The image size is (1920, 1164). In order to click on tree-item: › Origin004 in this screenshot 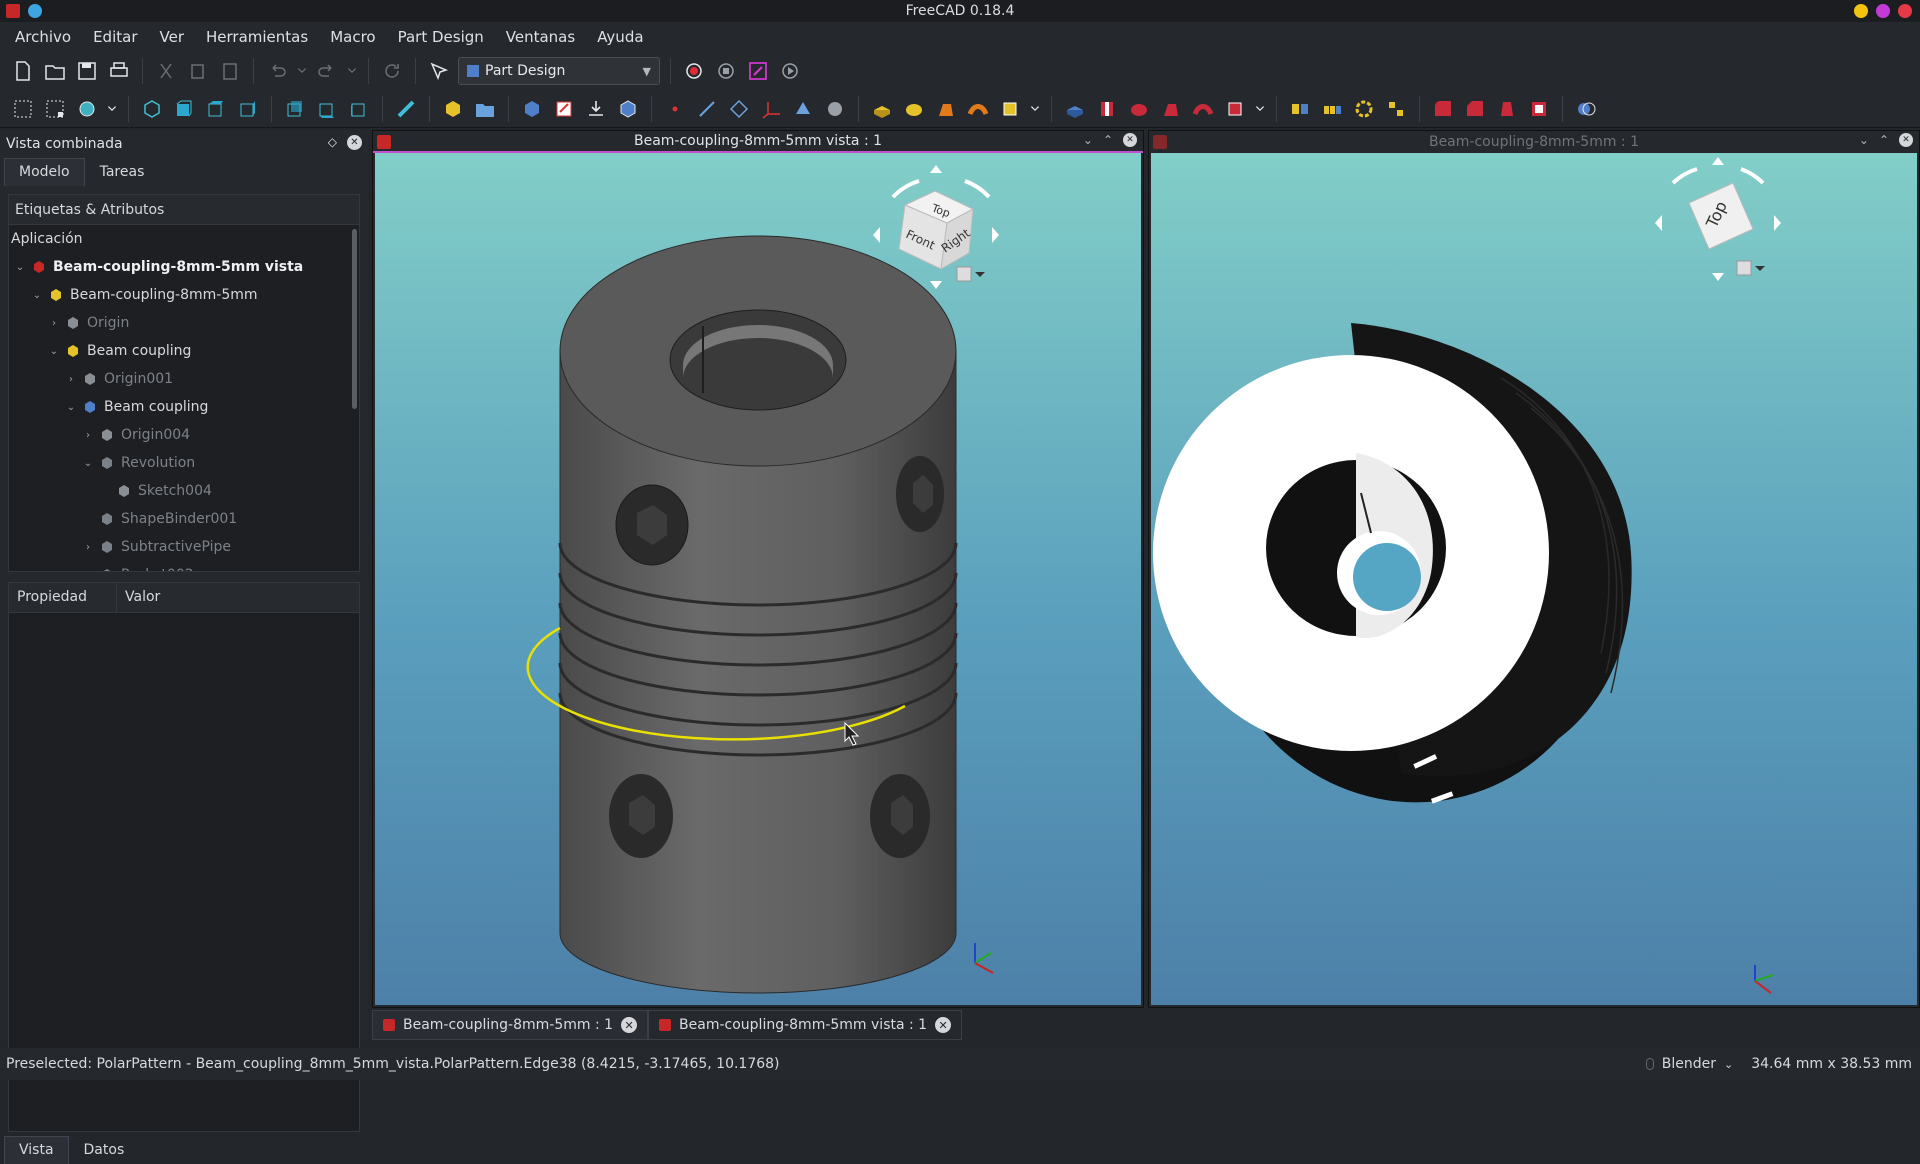, I will do `click(184, 435)`.